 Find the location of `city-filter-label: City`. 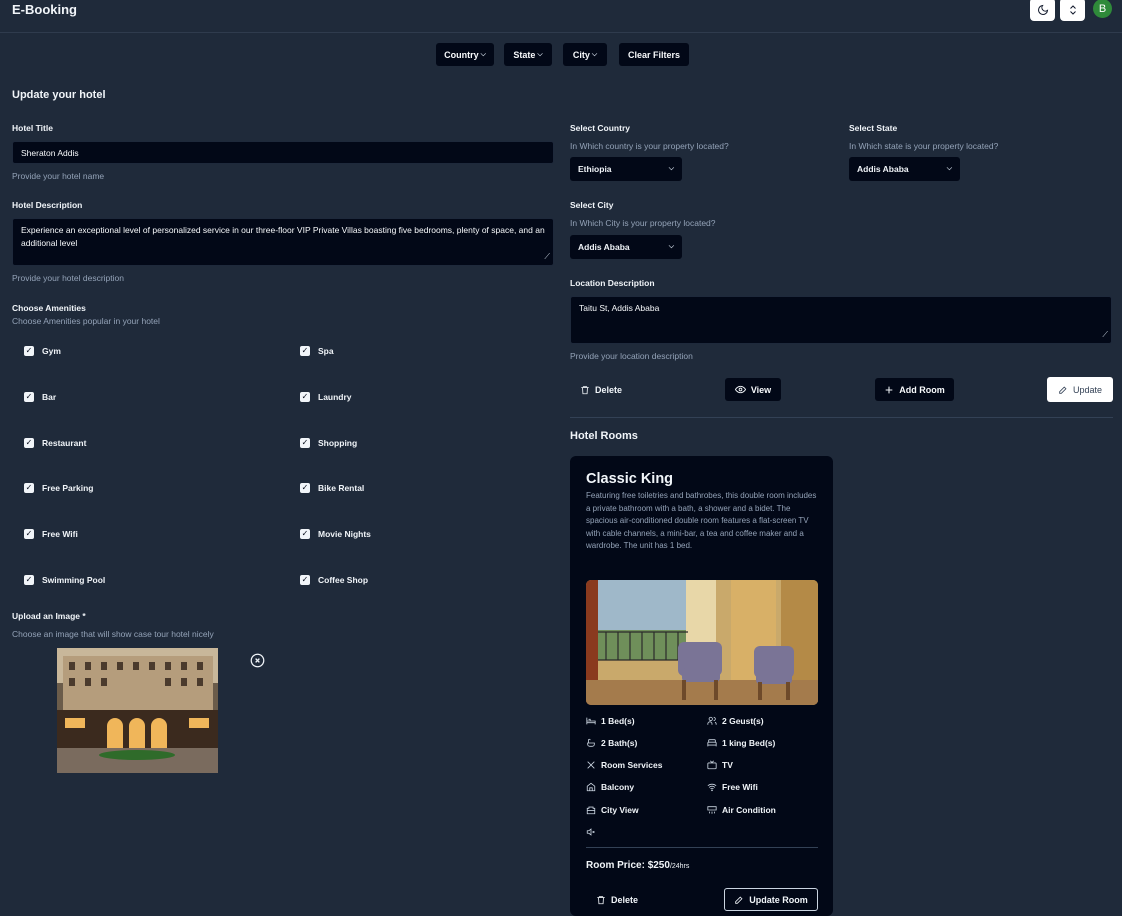

city-filter-label: City is located at coordinates (581, 54).